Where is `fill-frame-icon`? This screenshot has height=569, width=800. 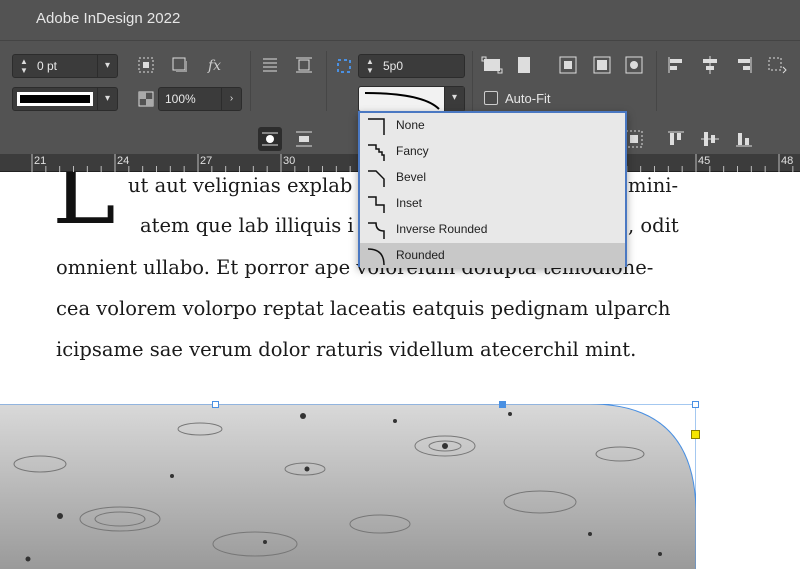
fill-frame-icon is located at coordinates (602, 65).